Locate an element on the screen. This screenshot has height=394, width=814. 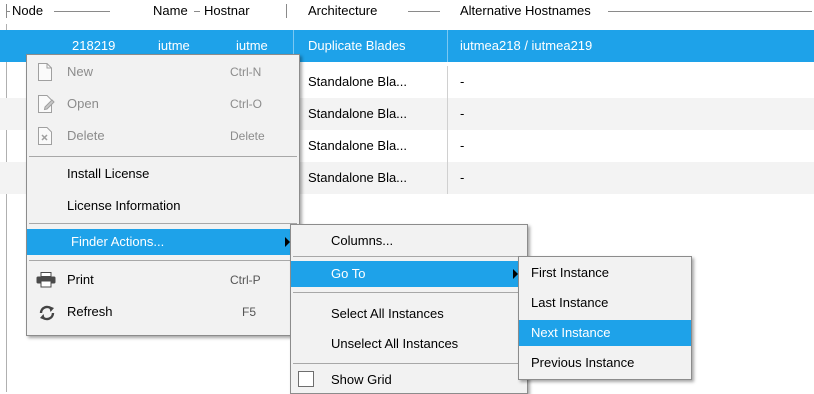
menu-item-install-license: Install License is located at coordinates (163, 174).